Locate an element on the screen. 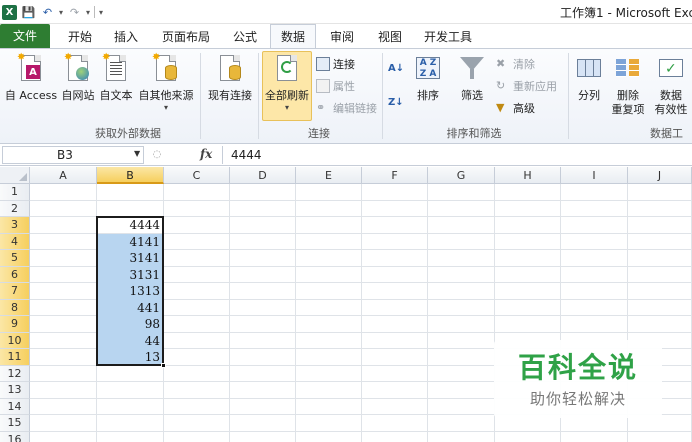 This screenshot has width=692, height=442. filter-funnel-icon is located at coordinates (472, 69).